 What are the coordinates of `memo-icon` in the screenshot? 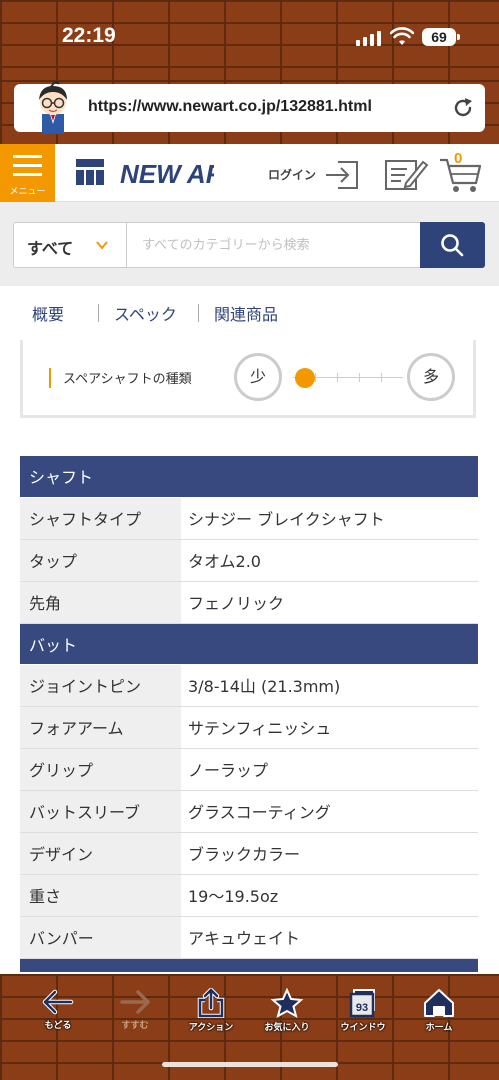 It's located at (406, 174).